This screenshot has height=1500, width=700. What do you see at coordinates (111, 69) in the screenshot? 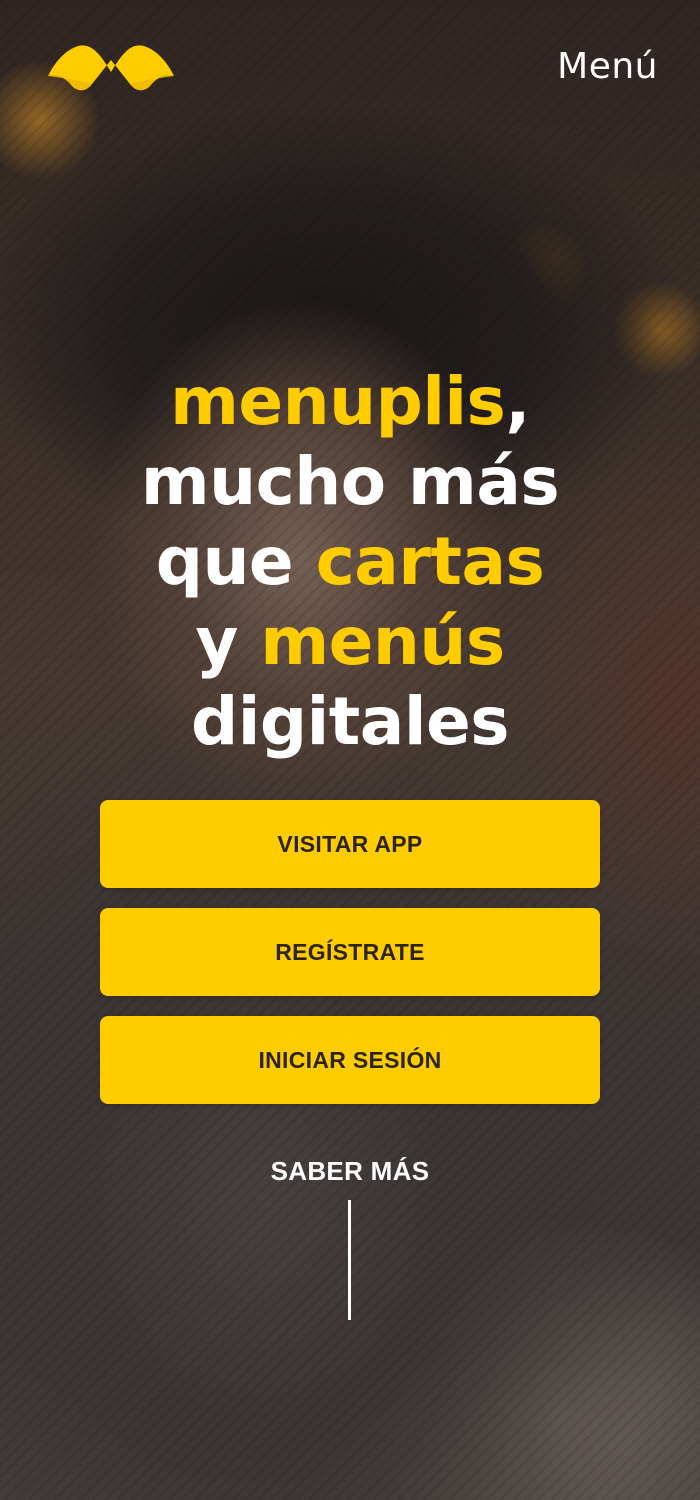
I see `menuplis-logo-icon` at bounding box center [111, 69].